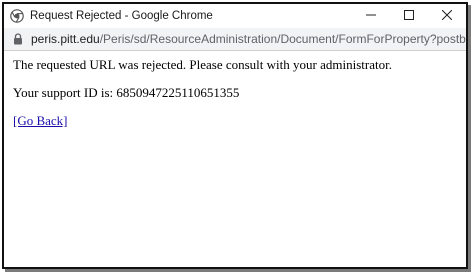 This screenshot has height=276, width=474. I want to click on close-button, so click(447, 16).